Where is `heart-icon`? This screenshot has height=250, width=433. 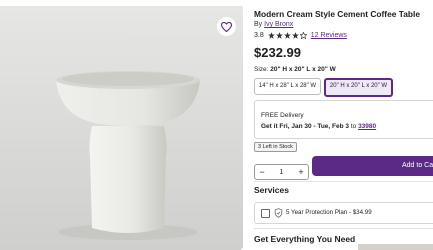
heart-icon is located at coordinates (226, 26).